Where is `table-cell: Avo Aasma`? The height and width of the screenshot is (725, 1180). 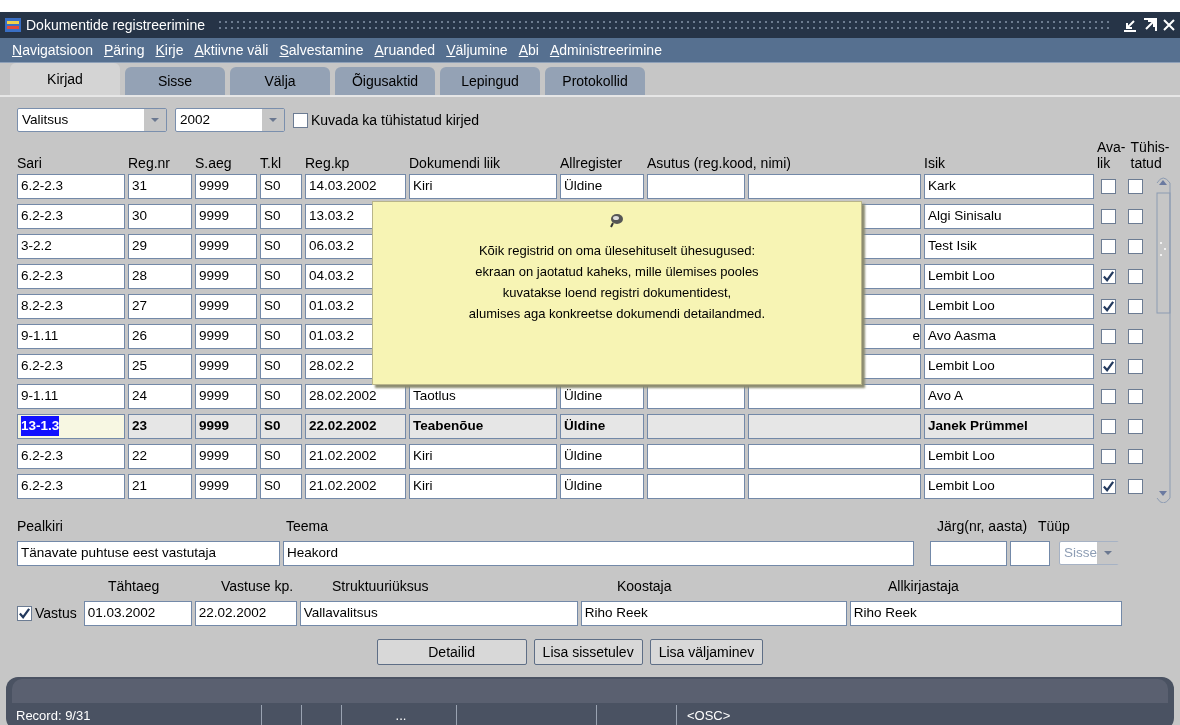
table-cell: Avo Aasma is located at coordinates (1009, 336).